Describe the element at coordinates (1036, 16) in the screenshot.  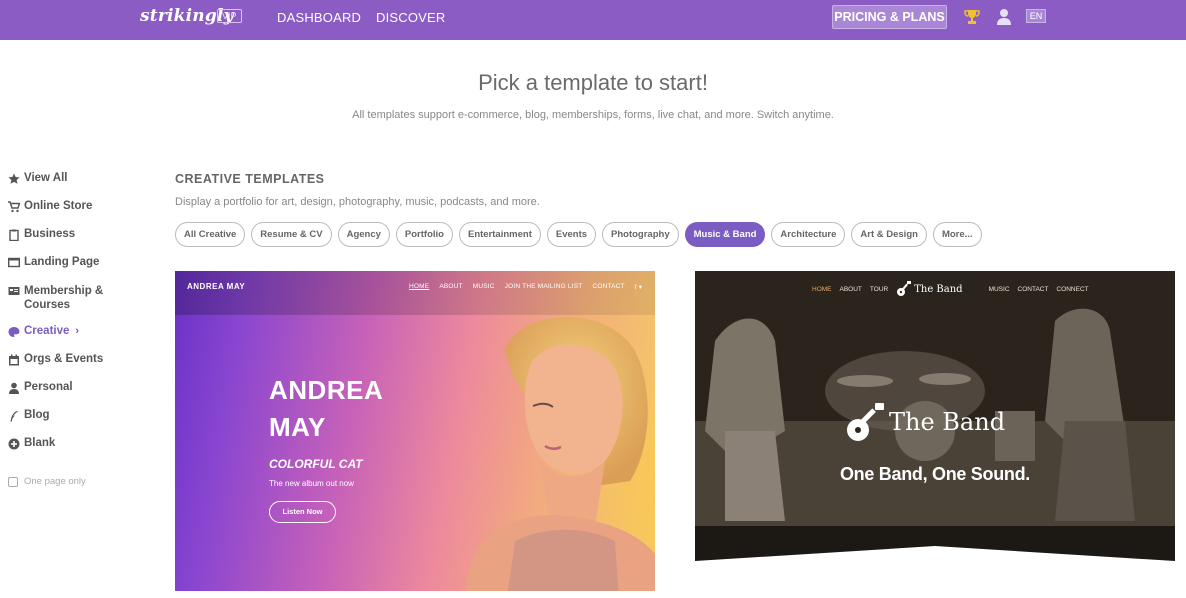
I see `language-selector: EN` at that location.